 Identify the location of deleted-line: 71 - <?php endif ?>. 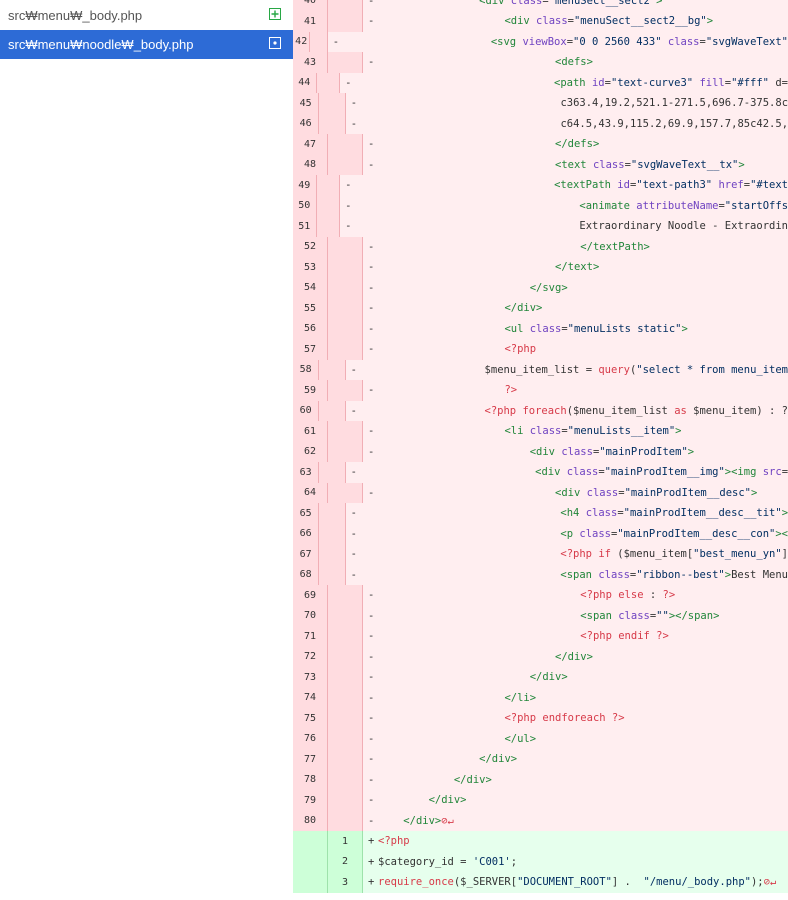
(540, 636).